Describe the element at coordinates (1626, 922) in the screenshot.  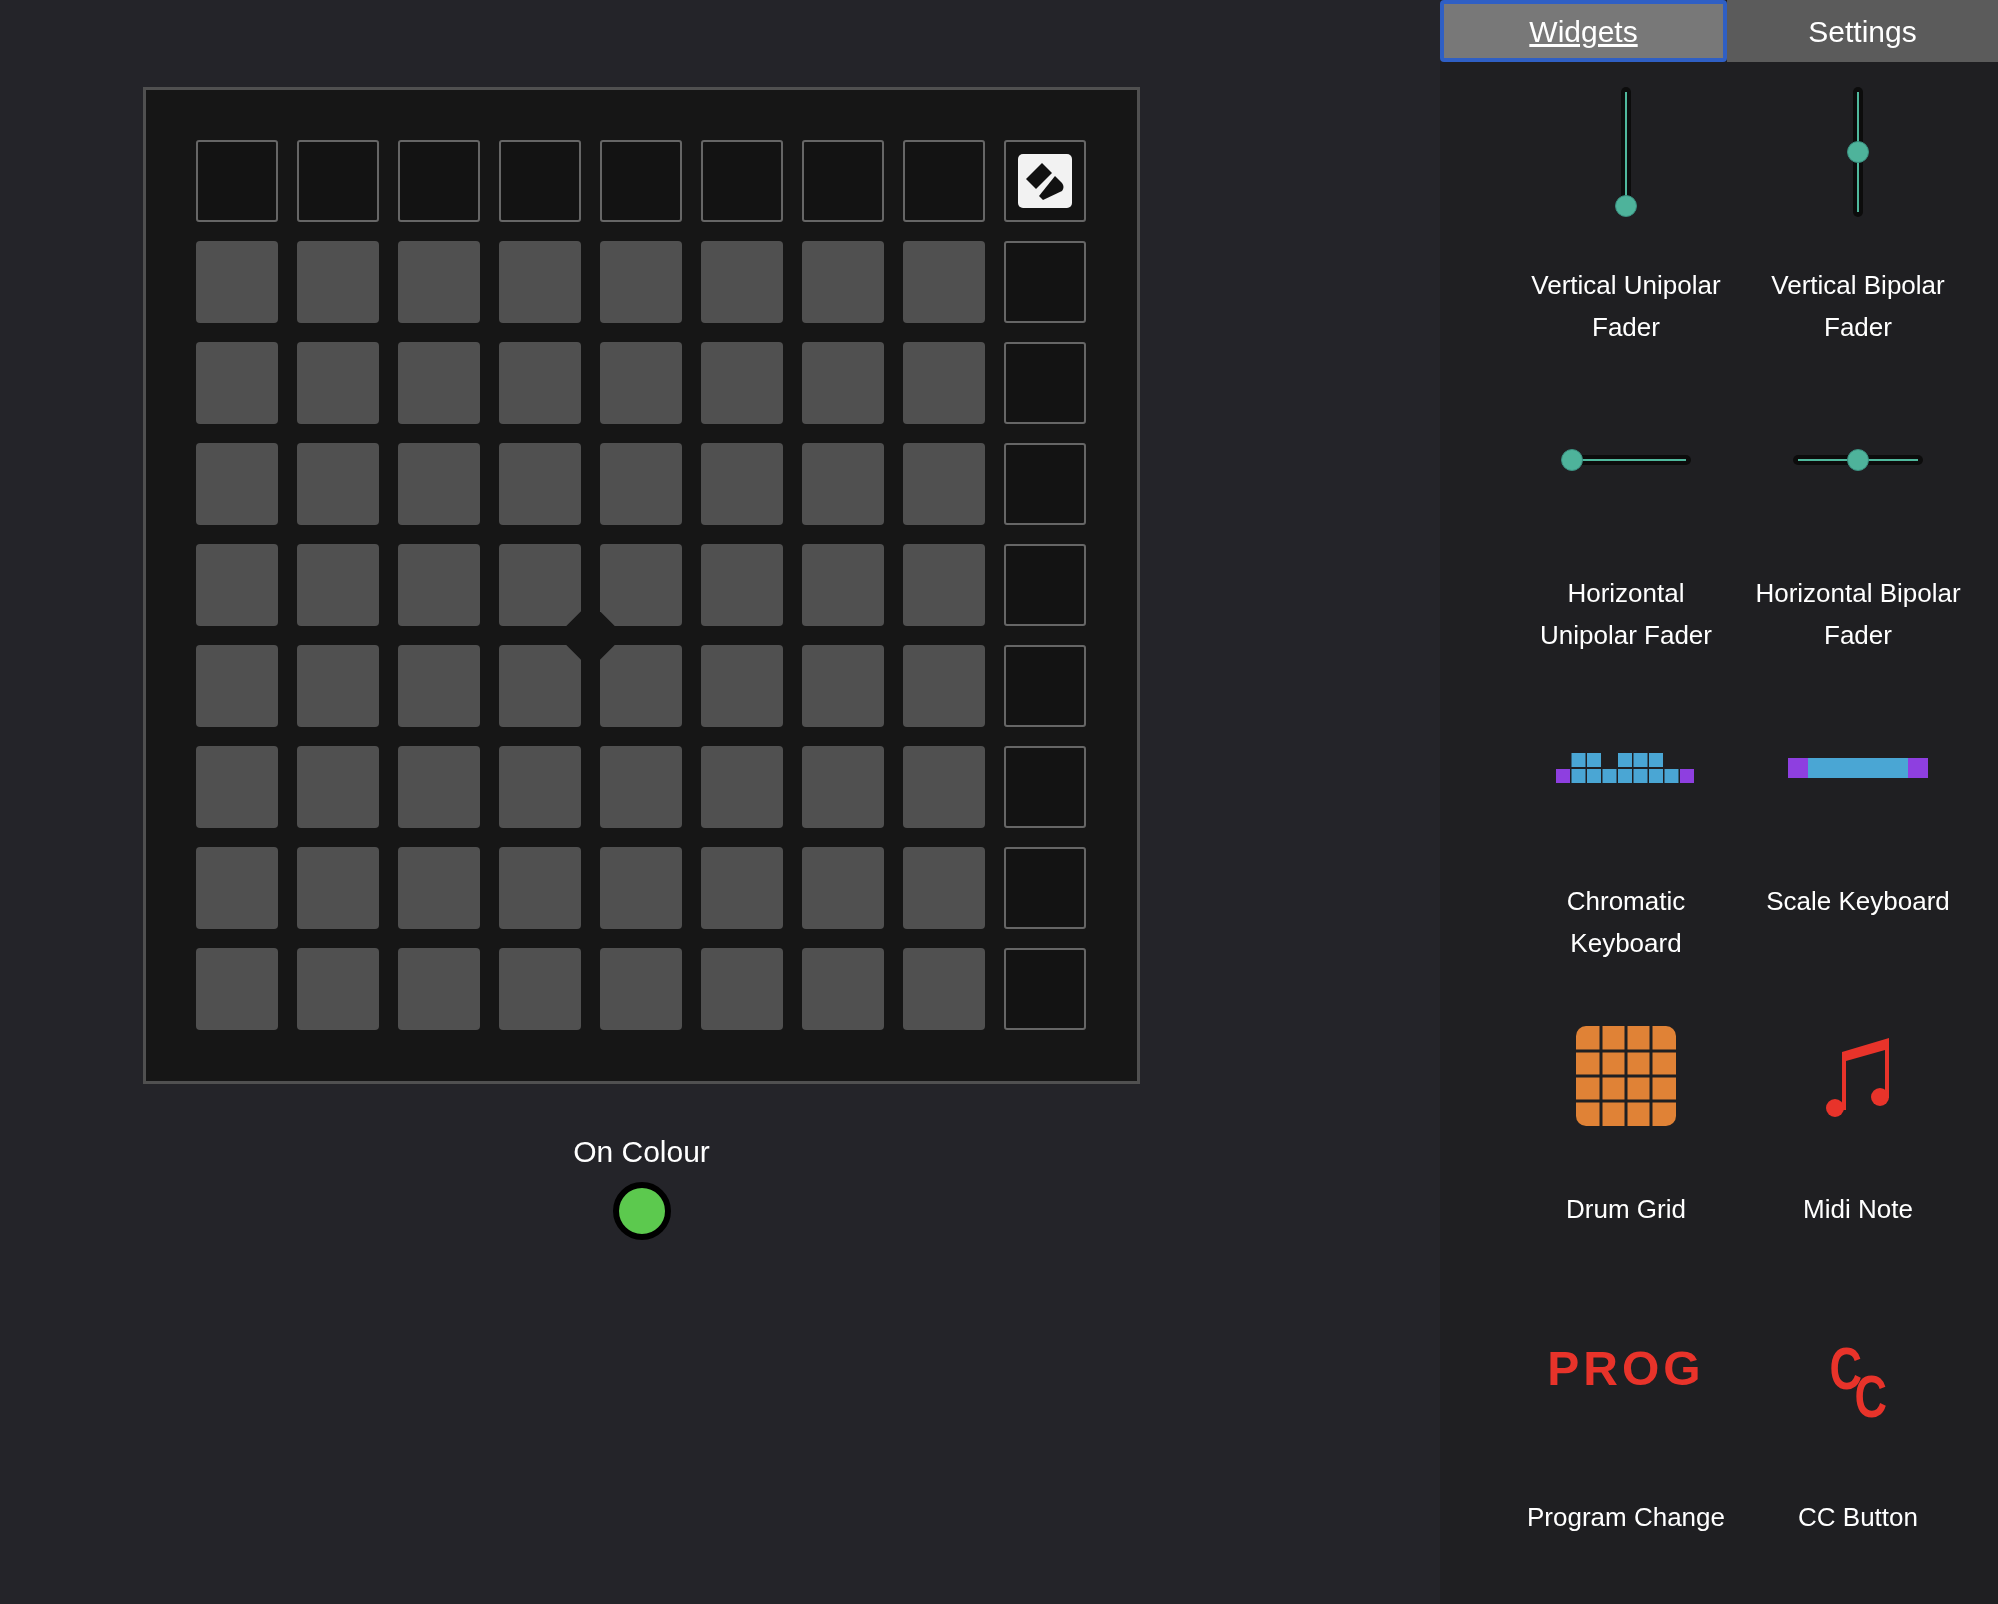
I see `widget-label: Chromatic Keyboard` at that location.